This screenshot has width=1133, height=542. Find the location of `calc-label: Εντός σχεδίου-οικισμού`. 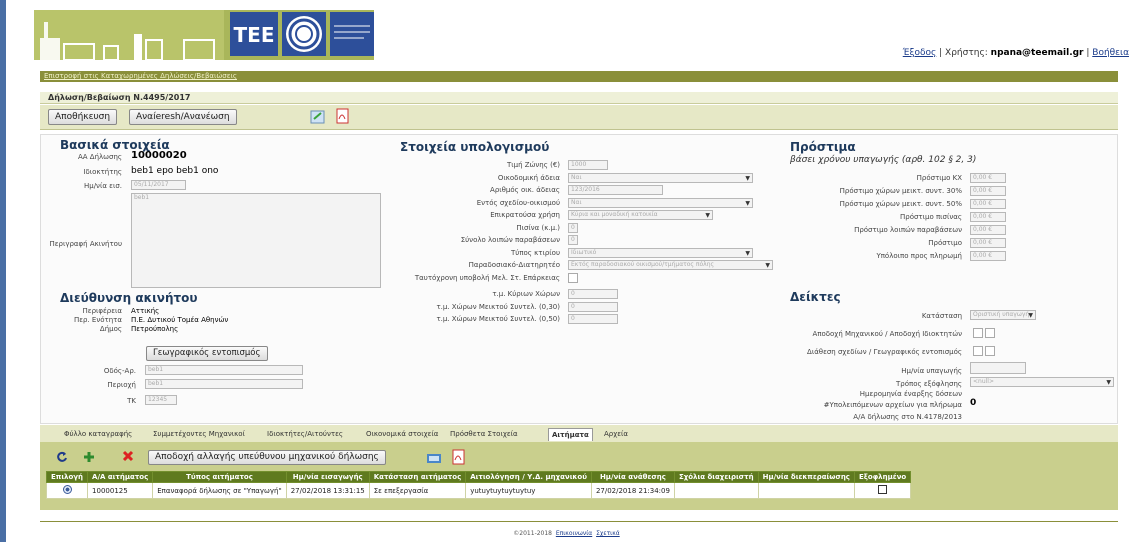

calc-label: Εντός σχεδίου-οικισμού is located at coordinates (518, 202).